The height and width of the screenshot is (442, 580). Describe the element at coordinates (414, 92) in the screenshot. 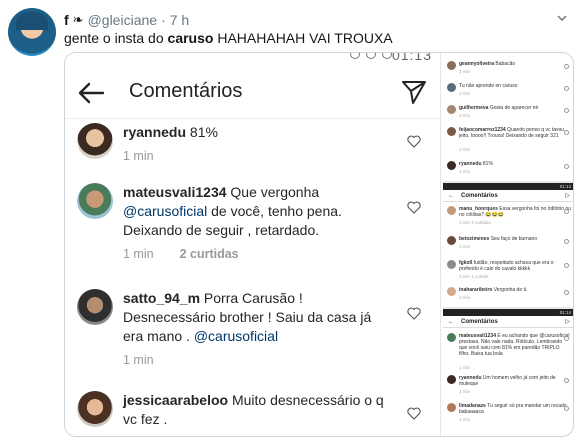

I see `direct-send-icon` at that location.